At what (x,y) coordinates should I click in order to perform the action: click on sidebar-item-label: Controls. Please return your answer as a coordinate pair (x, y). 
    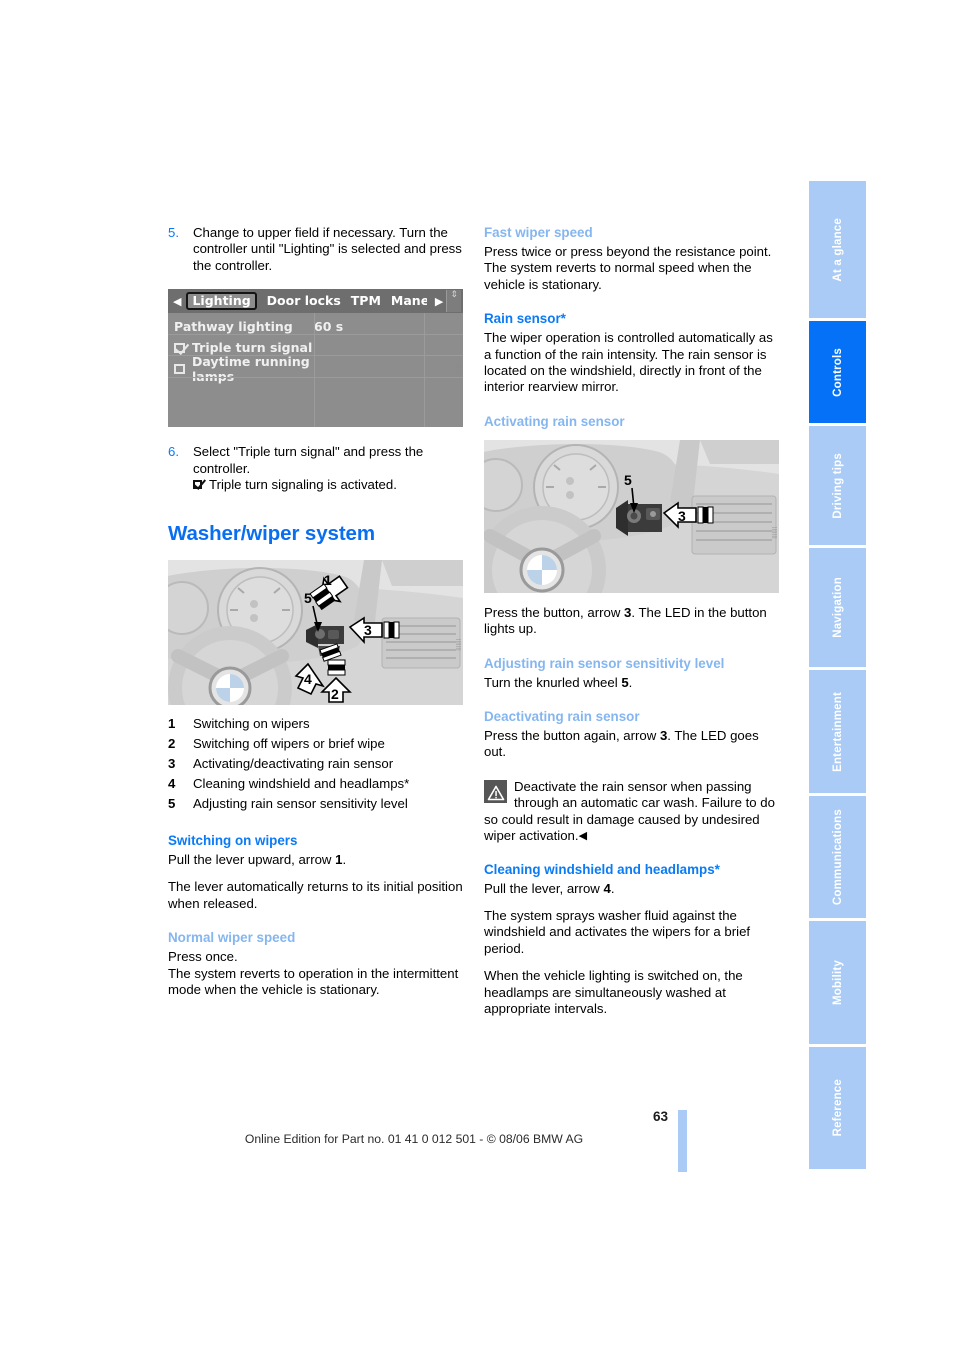
    Looking at the image, I should click on (837, 372).